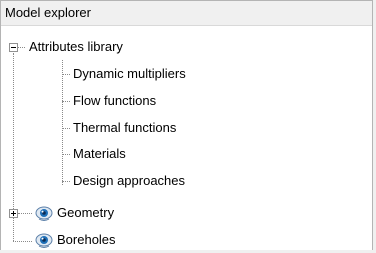 Image resolution: width=376 pixels, height=253 pixels. I want to click on tree-item-thermal-functions: Thermal functions, so click(124, 128).